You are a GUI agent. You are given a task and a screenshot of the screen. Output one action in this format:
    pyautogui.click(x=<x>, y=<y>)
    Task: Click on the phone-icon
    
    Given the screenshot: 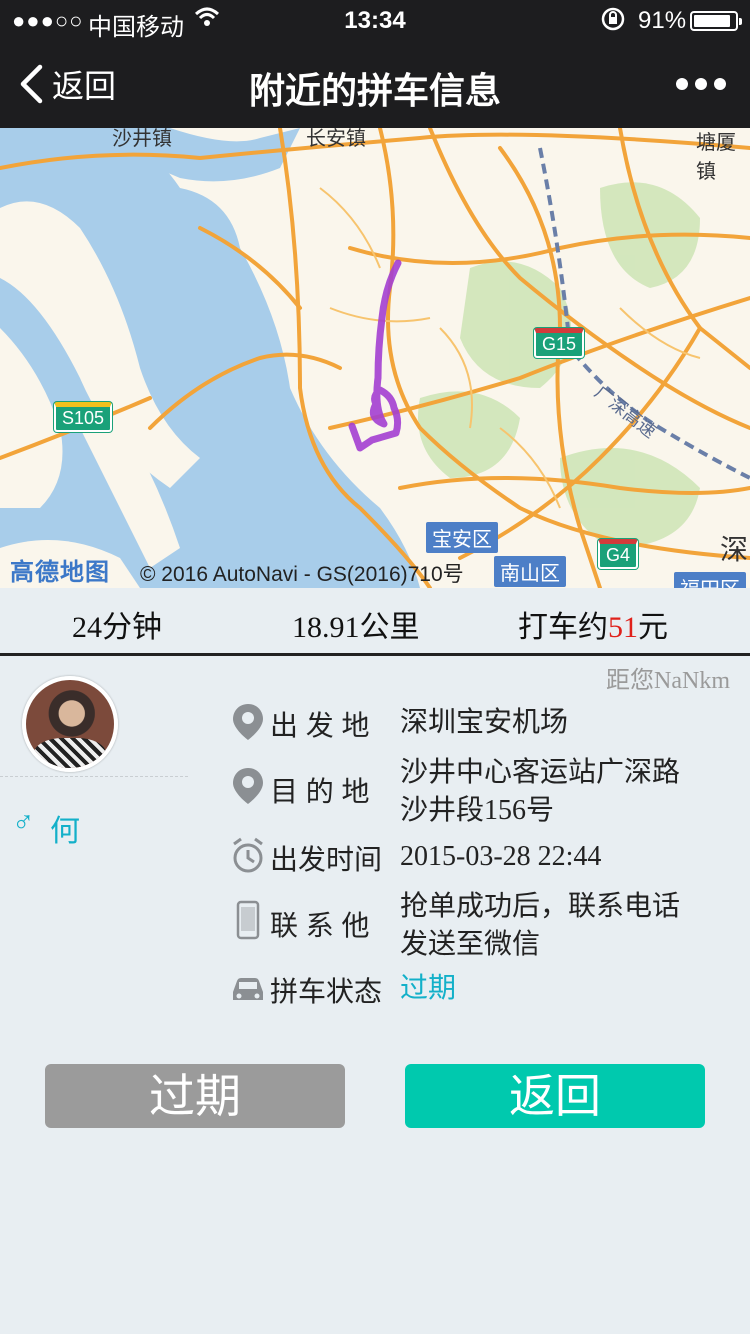 What is the action you would take?
    pyautogui.click(x=248, y=920)
    